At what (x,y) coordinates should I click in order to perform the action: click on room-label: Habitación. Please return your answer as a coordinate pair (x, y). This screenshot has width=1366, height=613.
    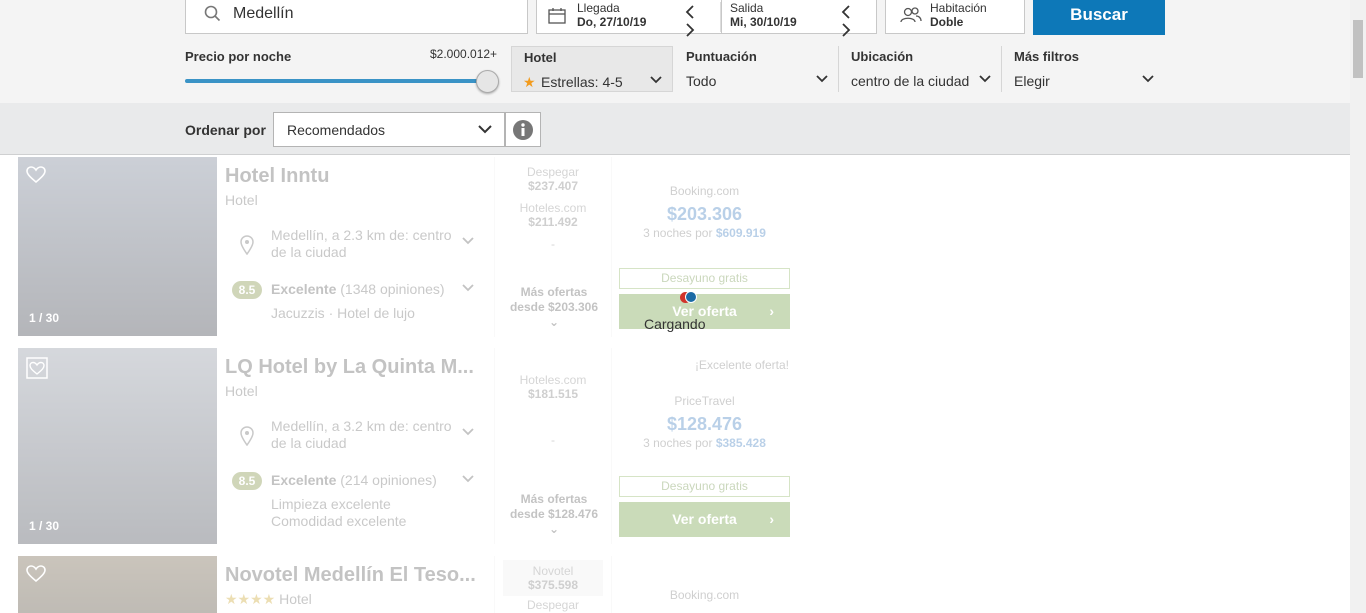
    Looking at the image, I should click on (958, 8).